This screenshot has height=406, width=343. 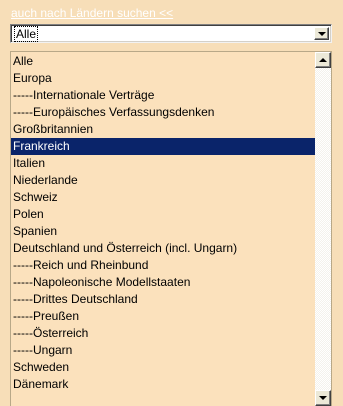 I want to click on list-option: Alle, so click(x=163, y=61).